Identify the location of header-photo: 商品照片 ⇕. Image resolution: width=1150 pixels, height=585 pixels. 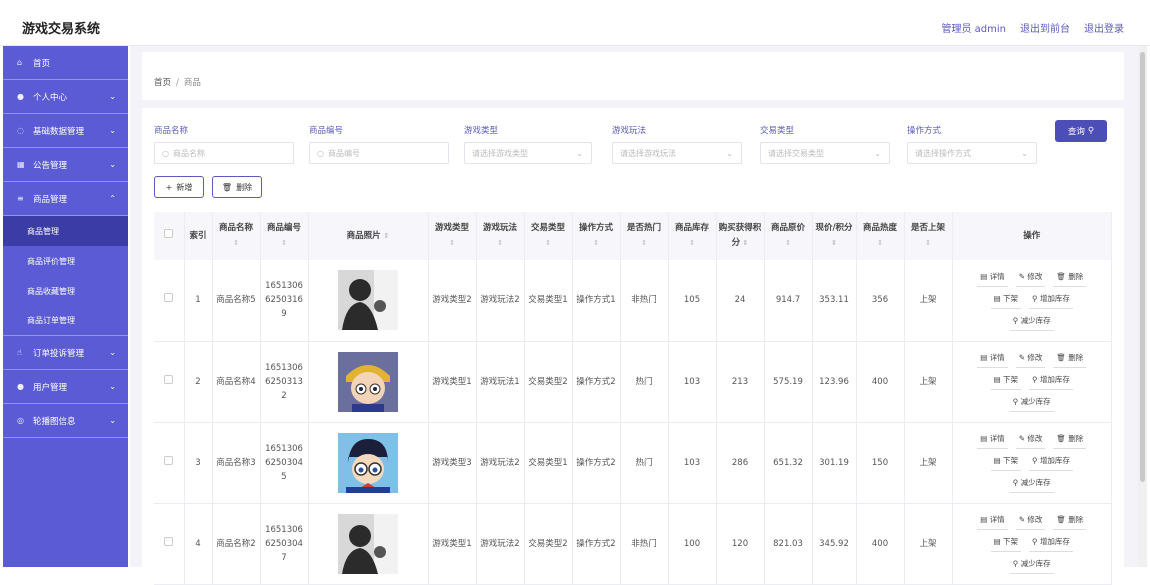
(368, 236).